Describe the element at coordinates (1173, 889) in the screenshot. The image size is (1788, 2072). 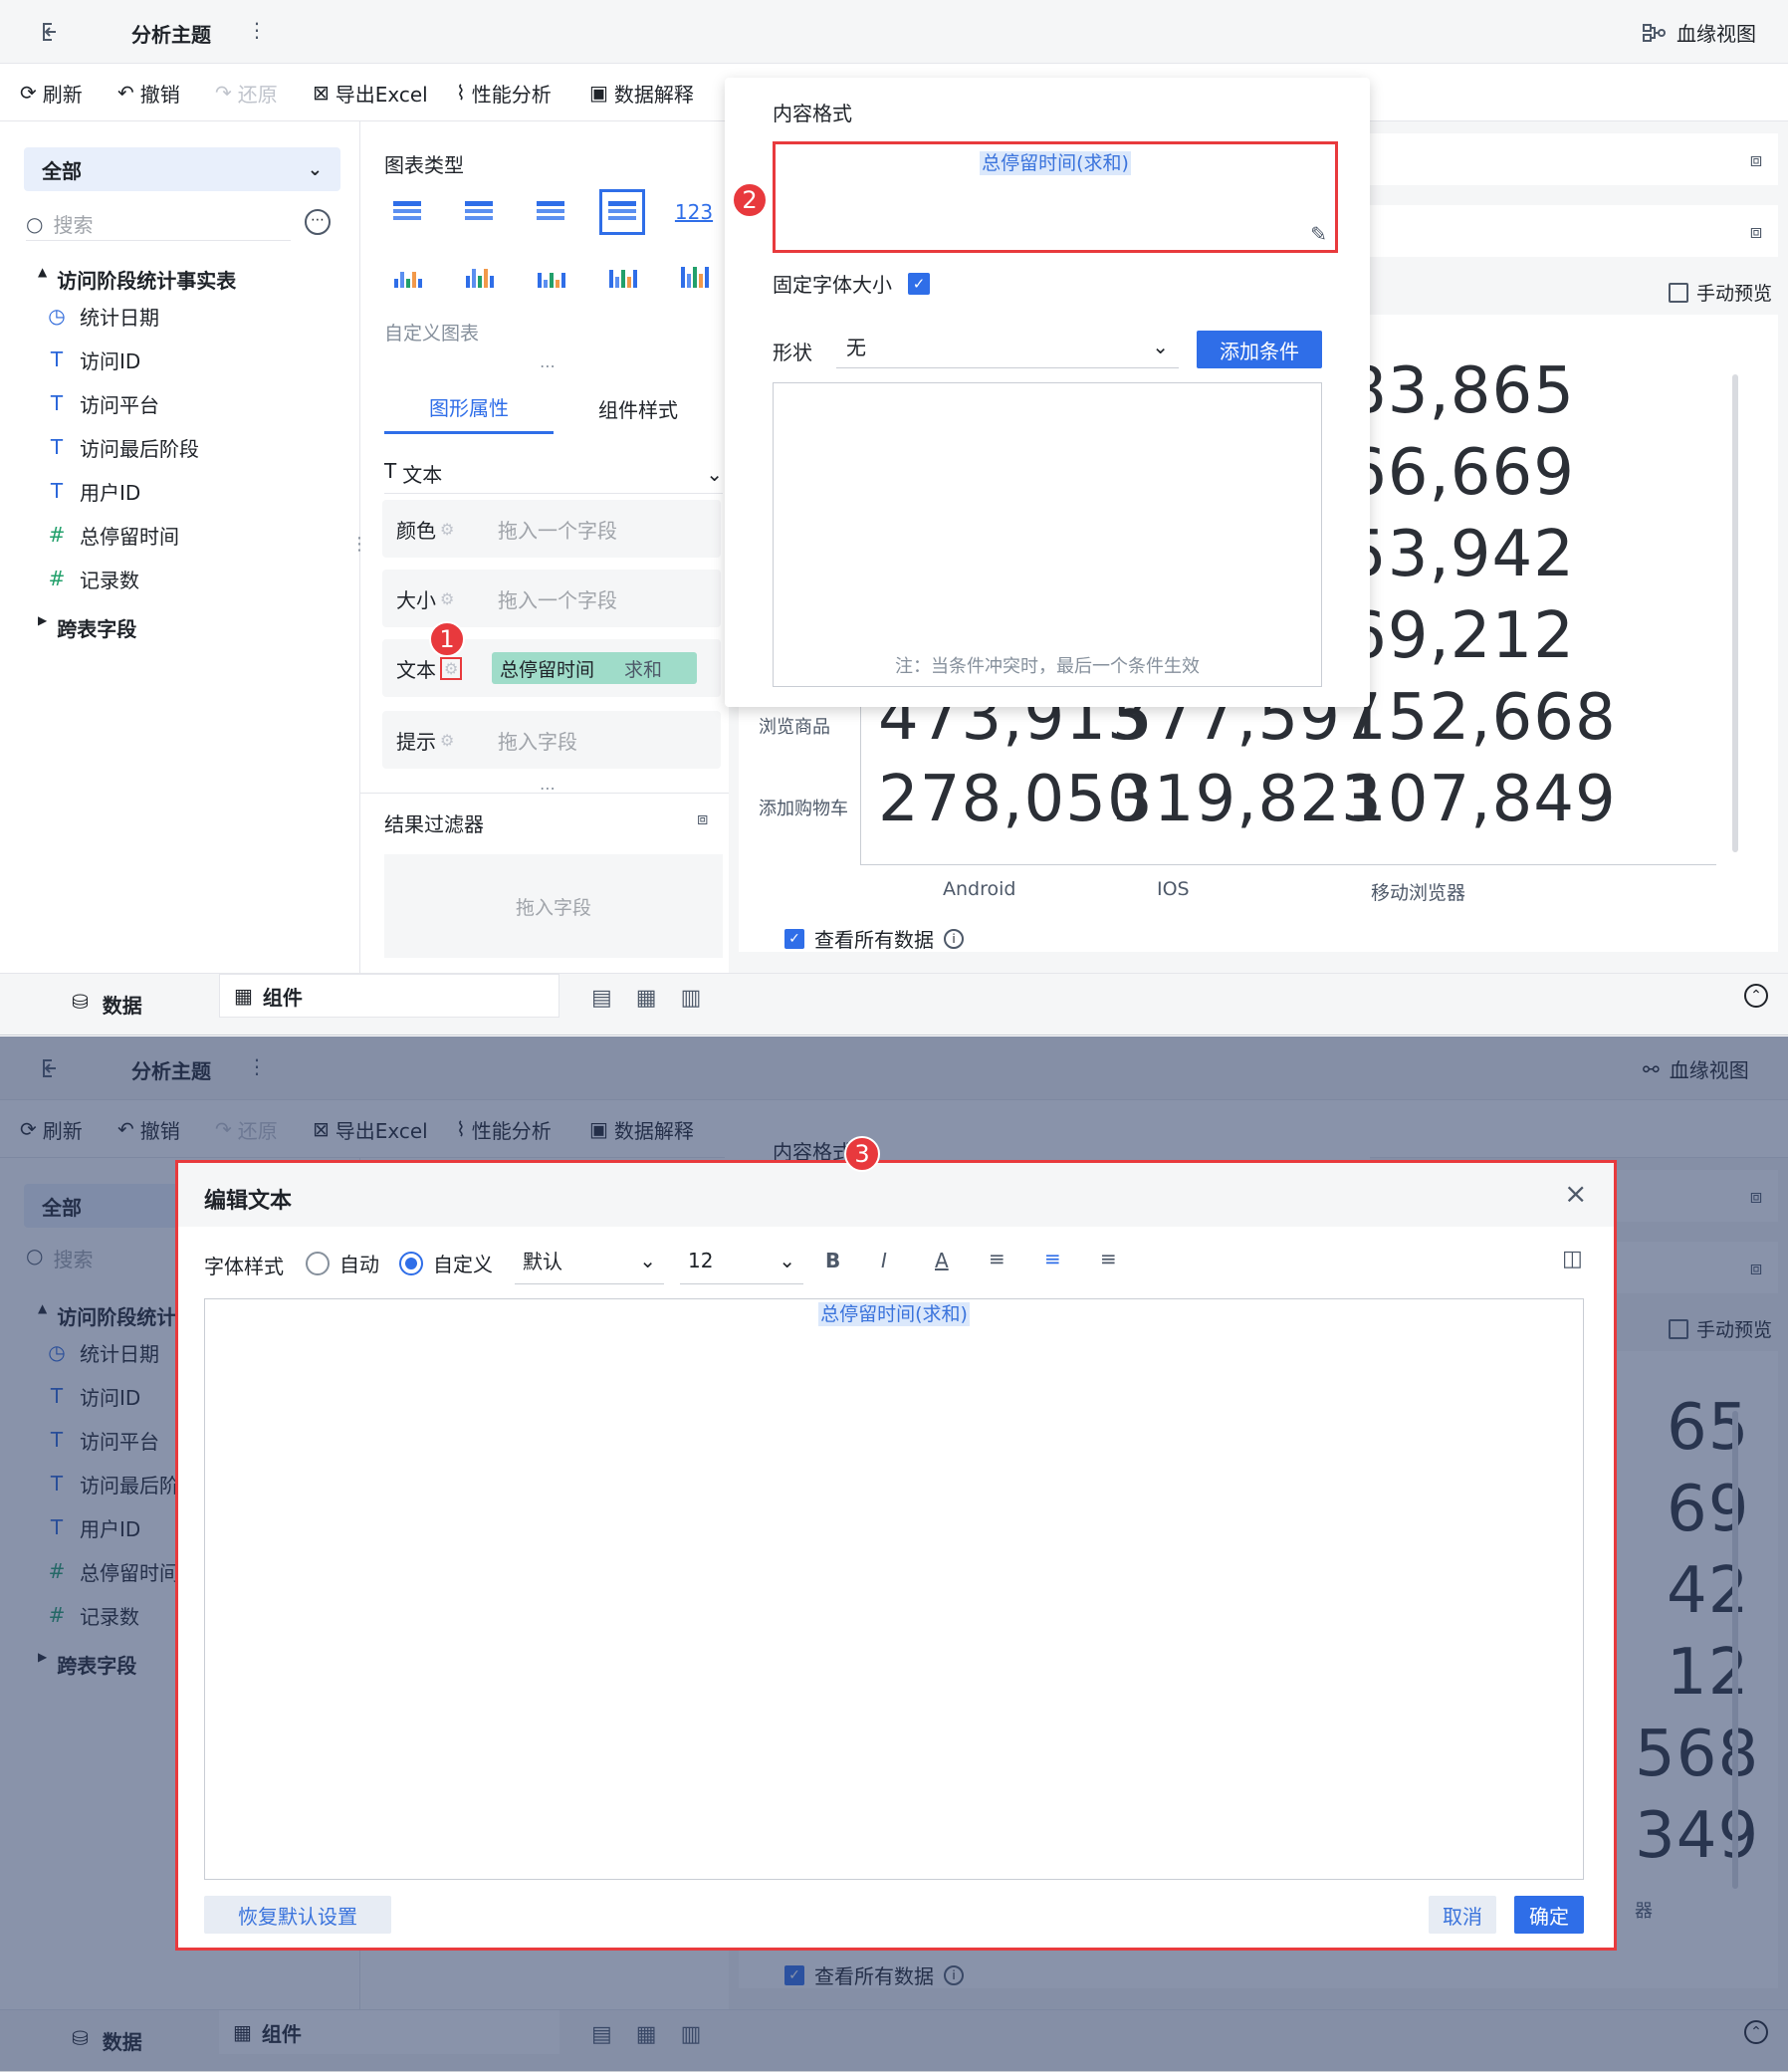
I see `column-label: IOS` at that location.